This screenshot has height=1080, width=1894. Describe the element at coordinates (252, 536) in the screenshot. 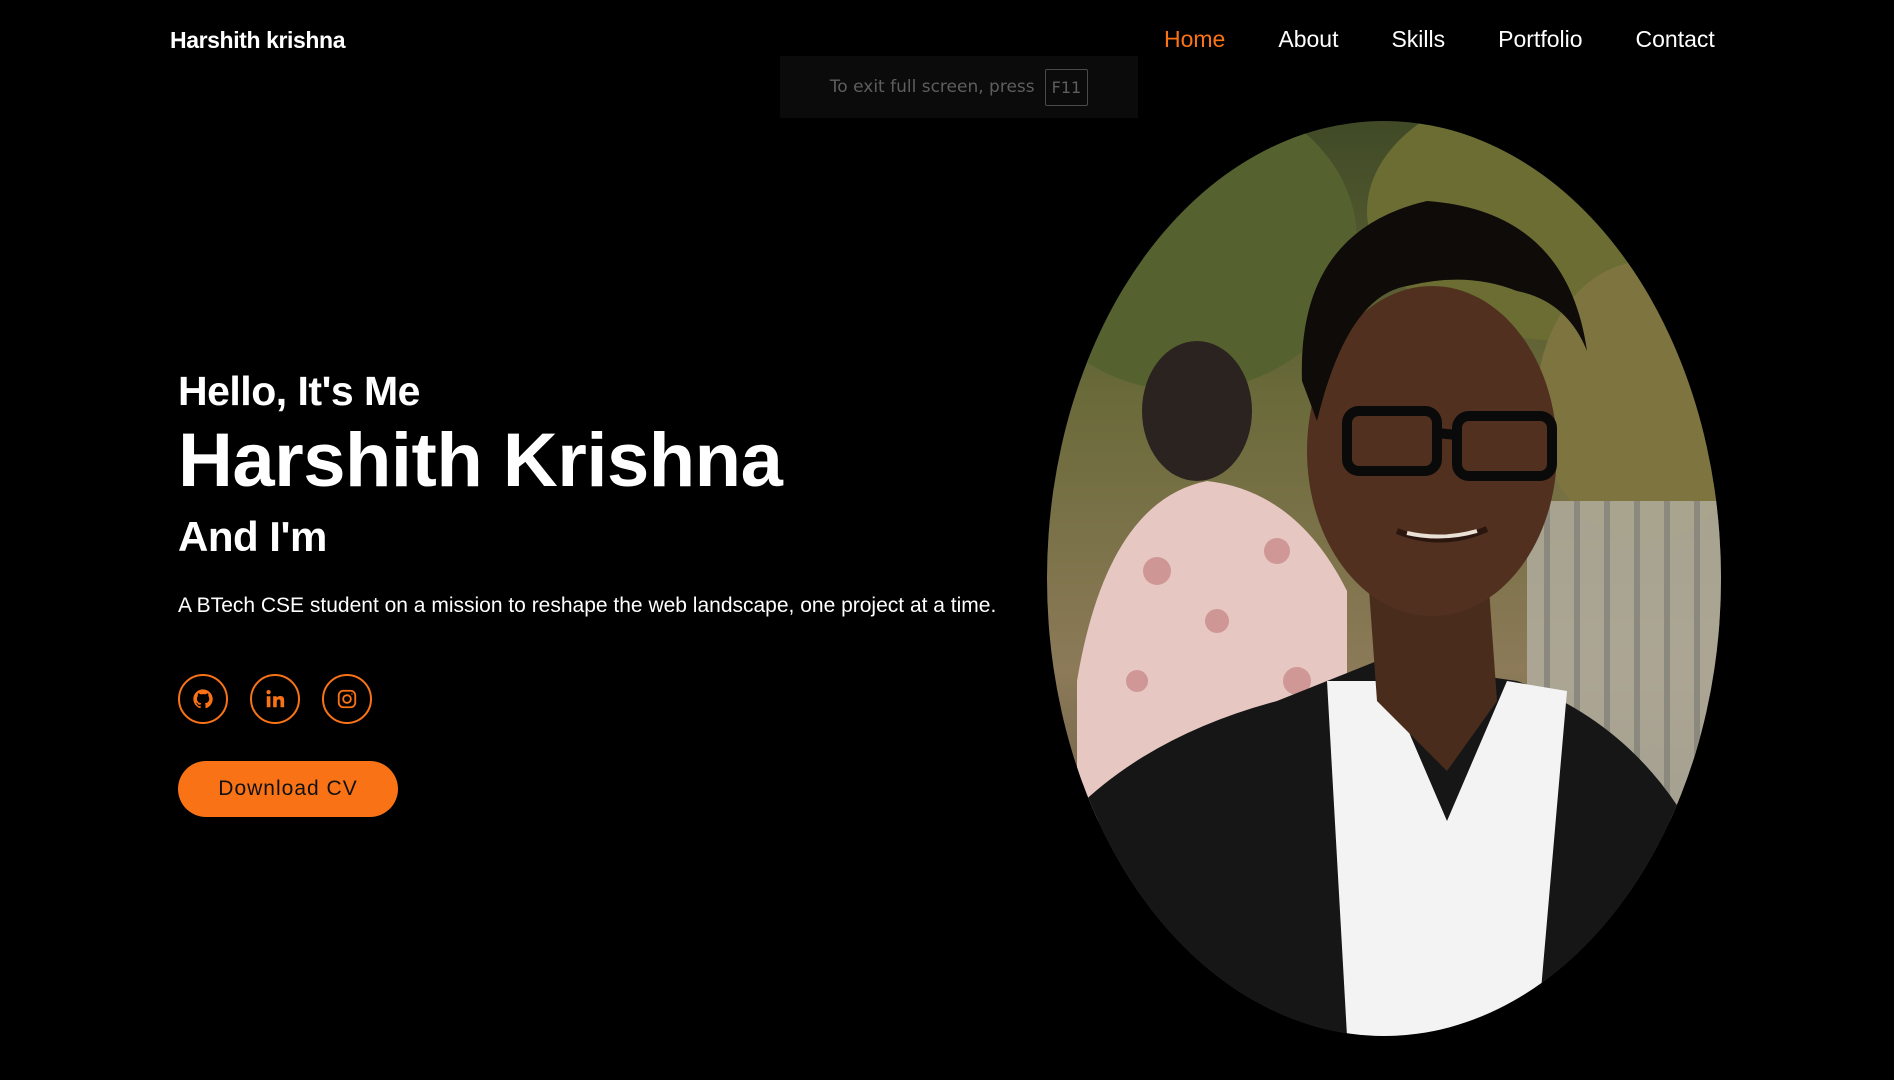

I see `hero-subtitle: And I'm` at that location.